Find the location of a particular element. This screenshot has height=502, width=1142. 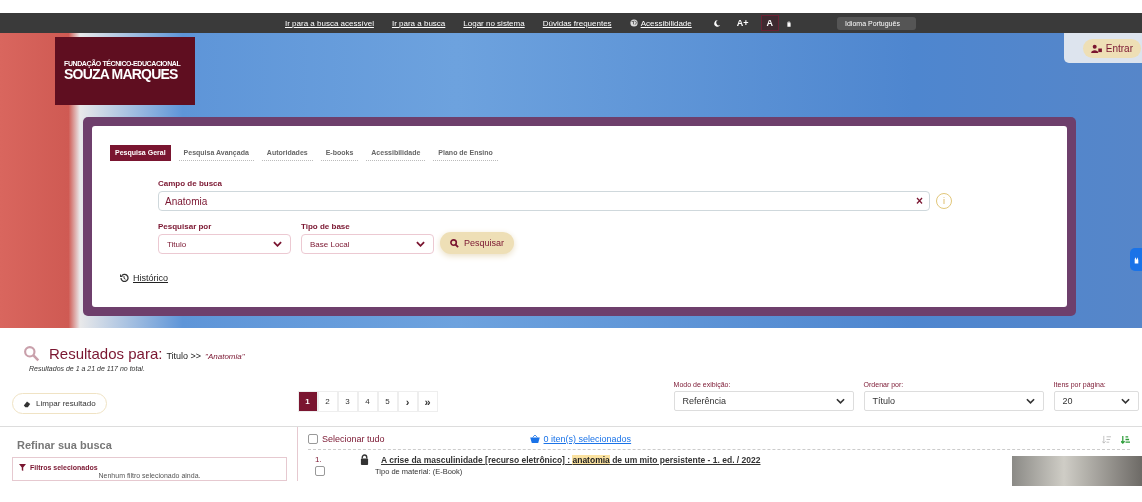

top-link: Acessibilidade is located at coordinates (660, 23).